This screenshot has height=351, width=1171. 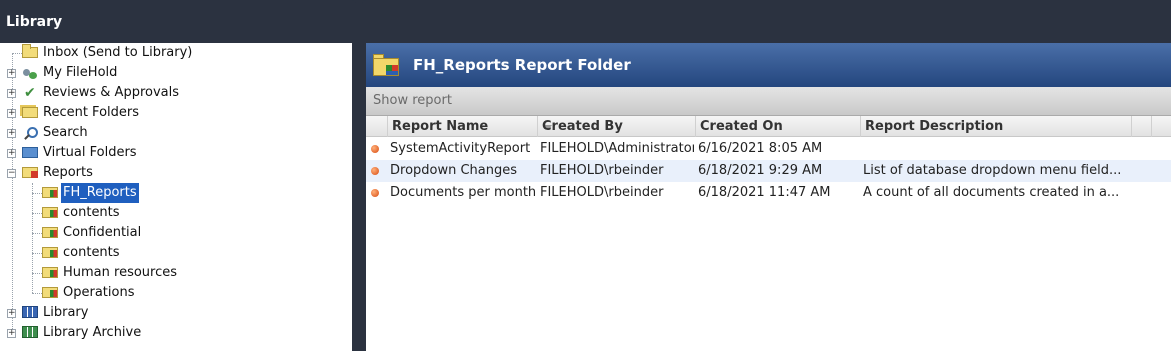 I want to click on tree-item-virtual-folders: Virtual Folders, so click(x=80, y=153).